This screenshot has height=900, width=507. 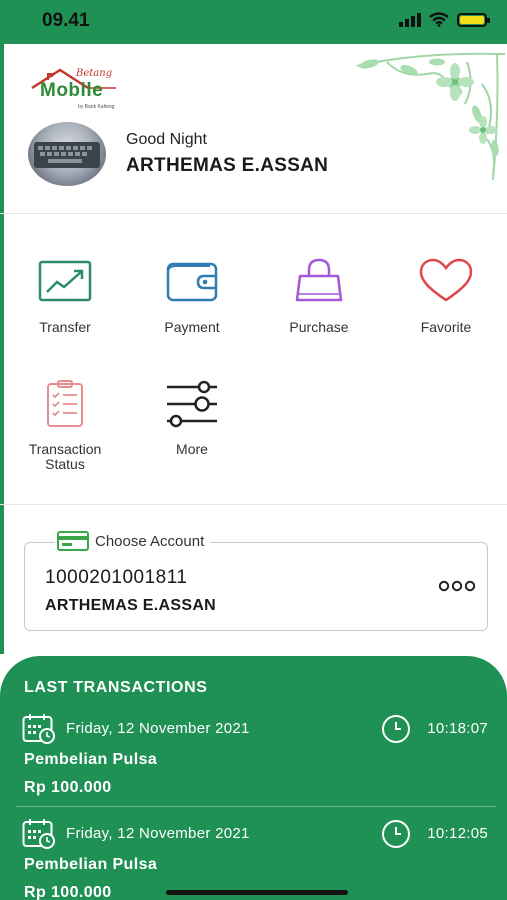 I want to click on menu-label: More, so click(x=192, y=449).